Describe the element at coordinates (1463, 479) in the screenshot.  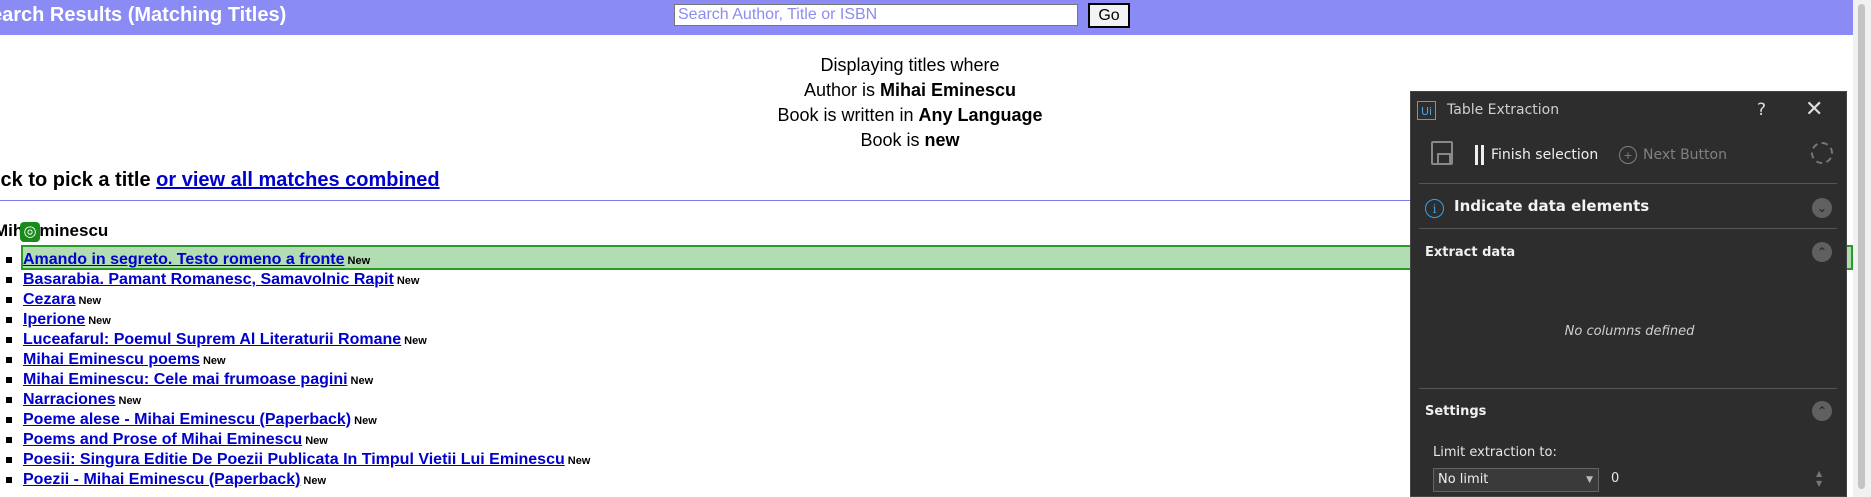
I see `limit-select-value: No limit` at that location.